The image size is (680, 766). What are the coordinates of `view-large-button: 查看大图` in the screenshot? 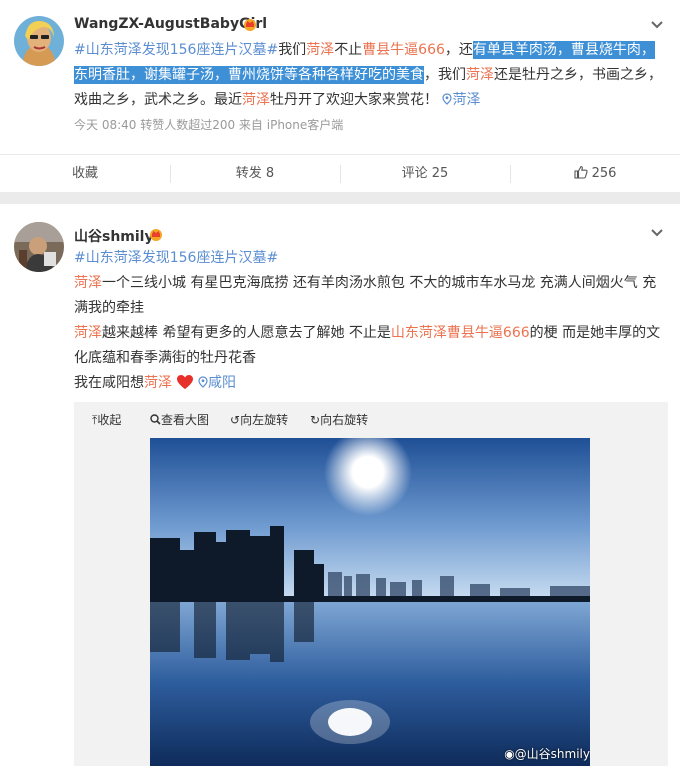 It's located at (179, 420).